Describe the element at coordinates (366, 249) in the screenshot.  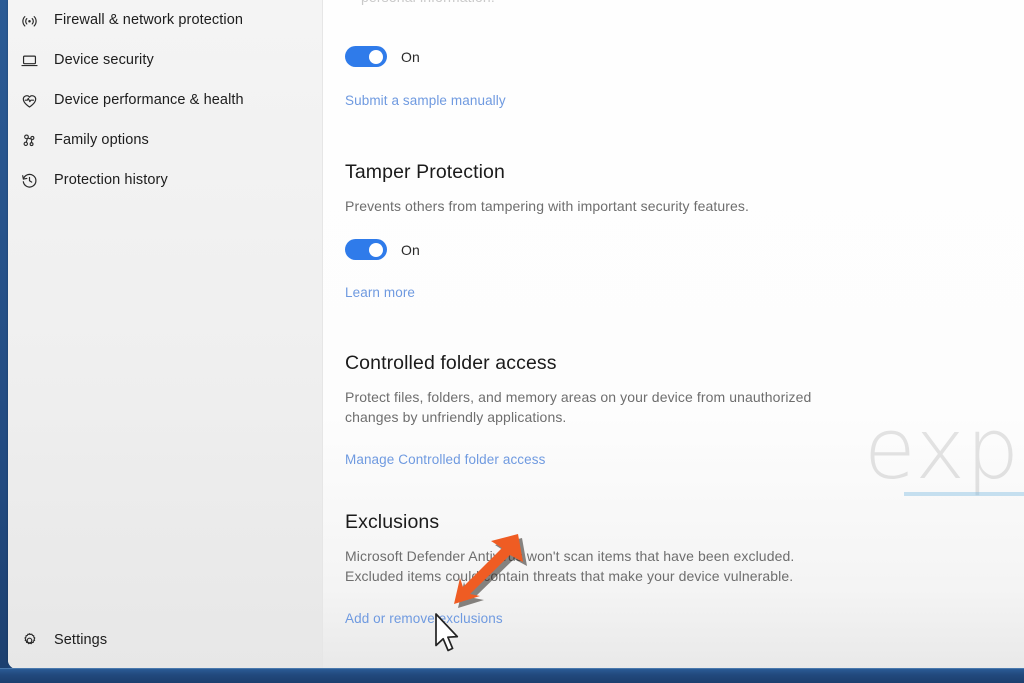
I see `tamper-protection-toggle` at that location.